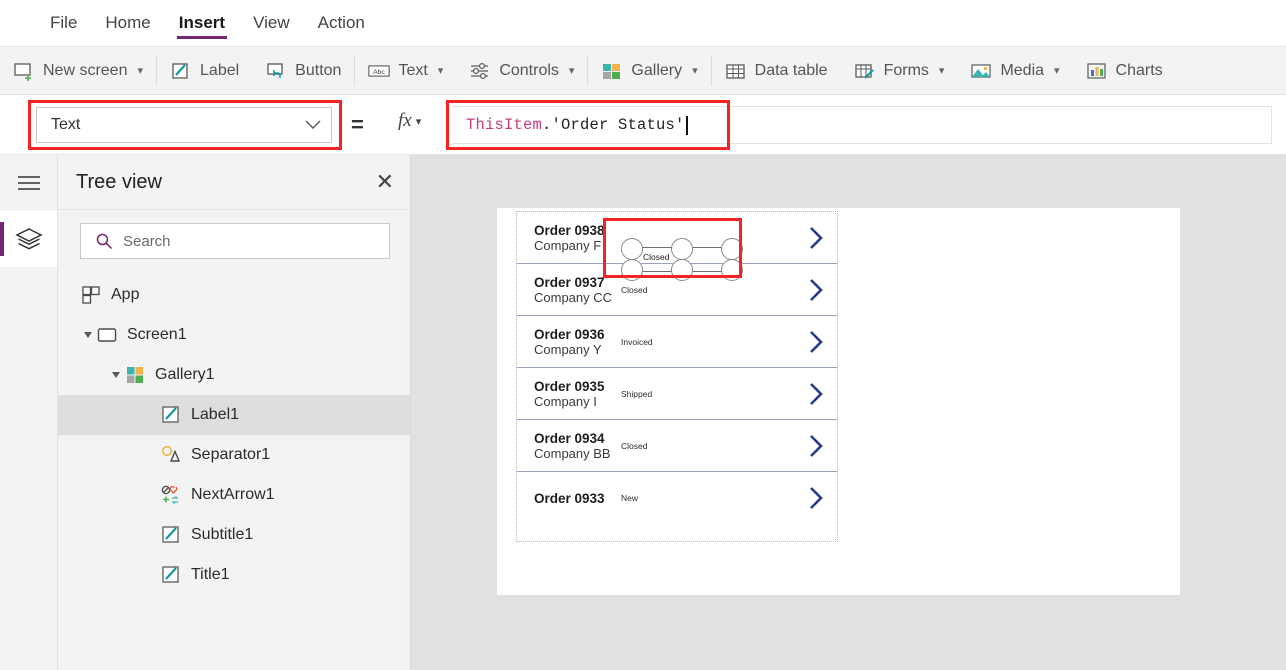  What do you see at coordinates (677, 498) in the screenshot?
I see `gallery-row: Order 0933 New` at bounding box center [677, 498].